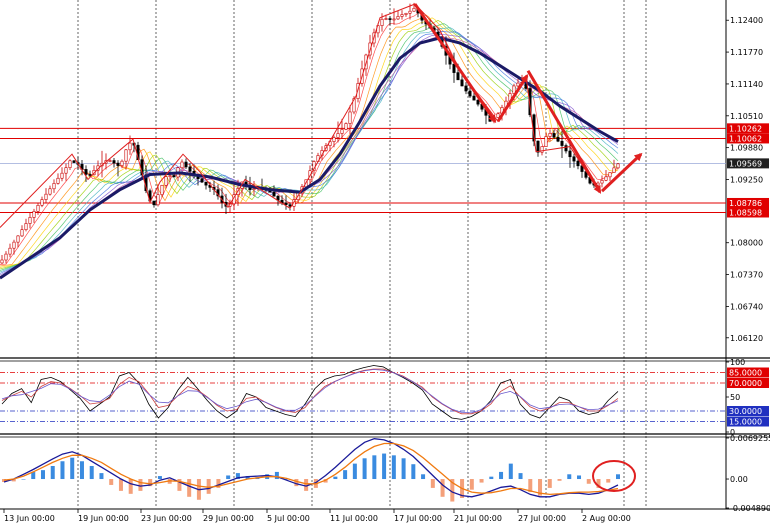 The image size is (770, 529). I want to click on price-level-badge-label: 1.10062, so click(745, 138).